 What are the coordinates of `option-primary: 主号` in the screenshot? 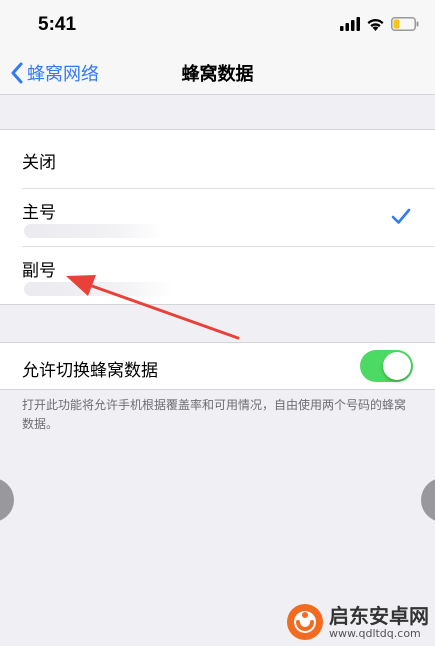 It's located at (217, 217).